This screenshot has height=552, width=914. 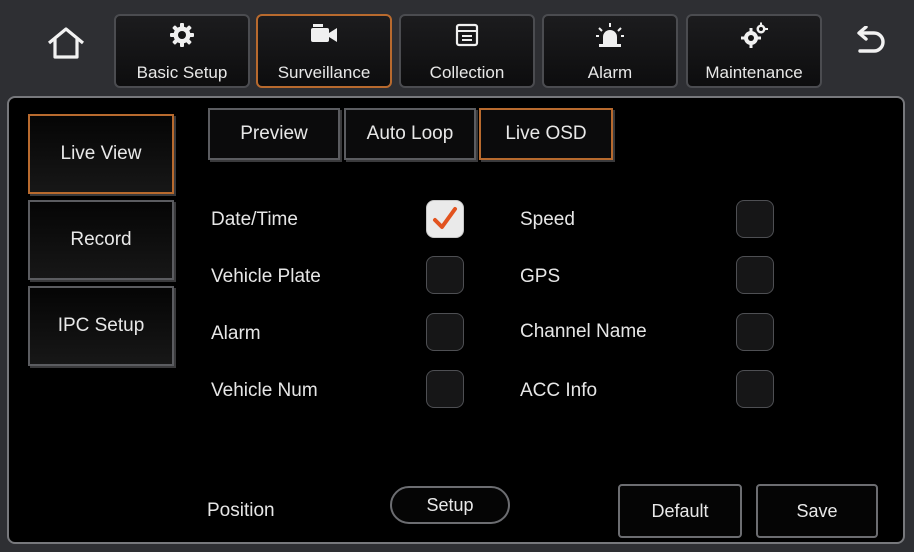 I want to click on tab-alarm: Alarm, so click(x=610, y=51).